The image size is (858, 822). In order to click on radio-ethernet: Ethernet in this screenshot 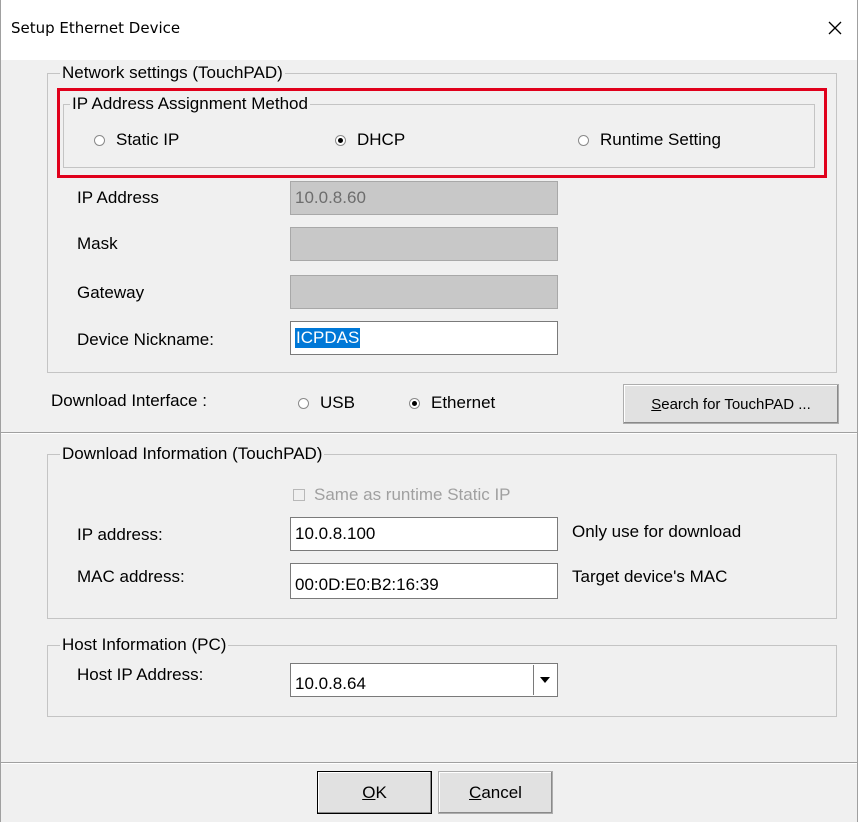, I will do `click(452, 403)`.